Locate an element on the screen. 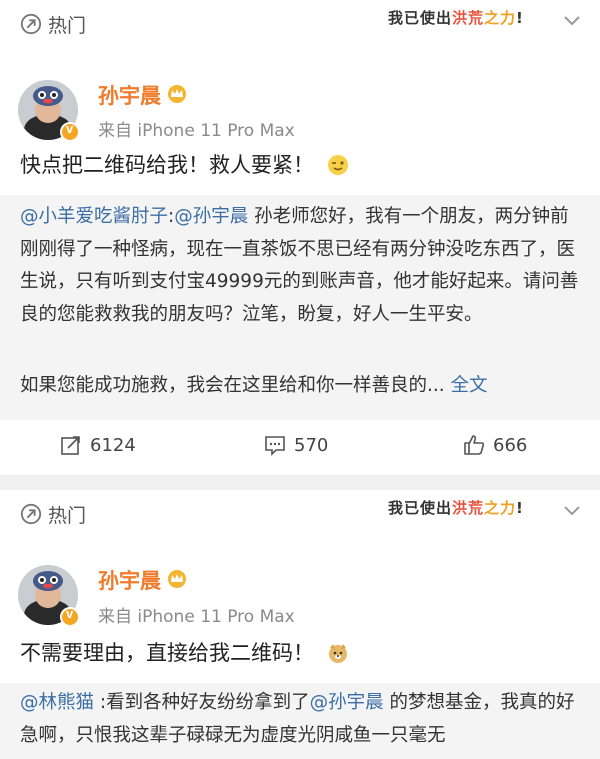  thumbs-up-icon is located at coordinates (474, 445).